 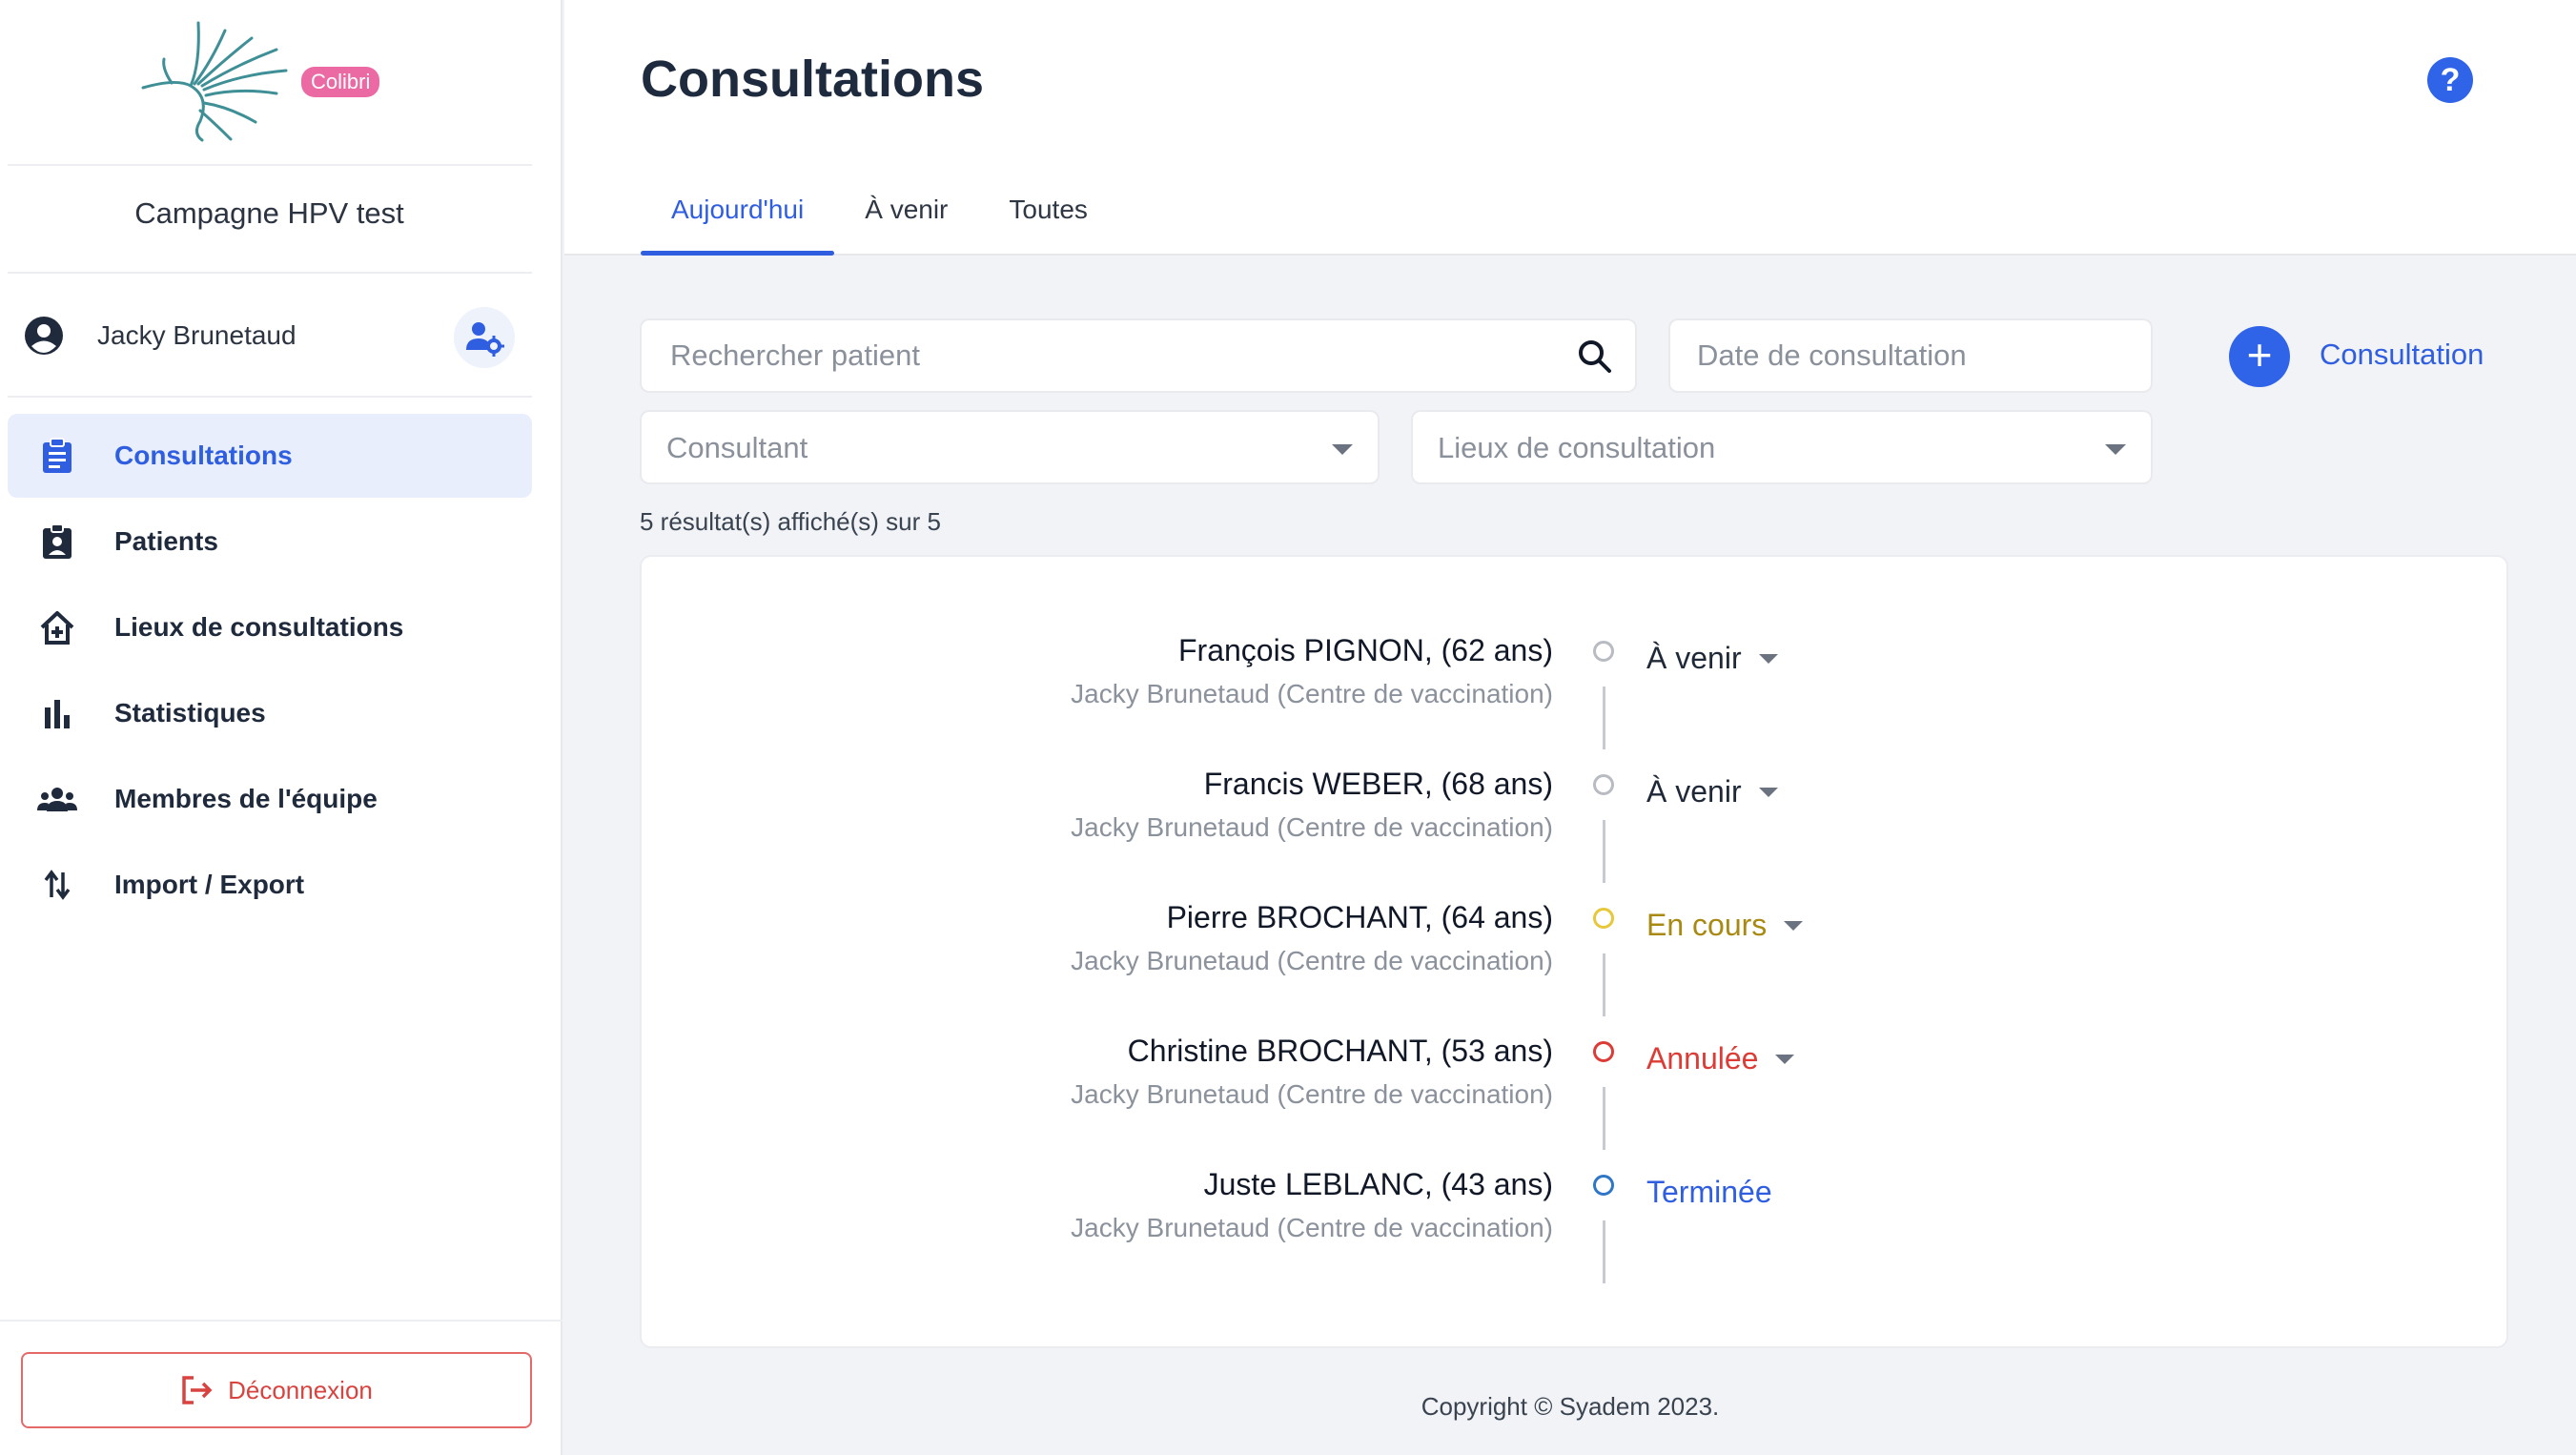 What do you see at coordinates (300, 1390) in the screenshot?
I see `logout-label: Déconnexion` at bounding box center [300, 1390].